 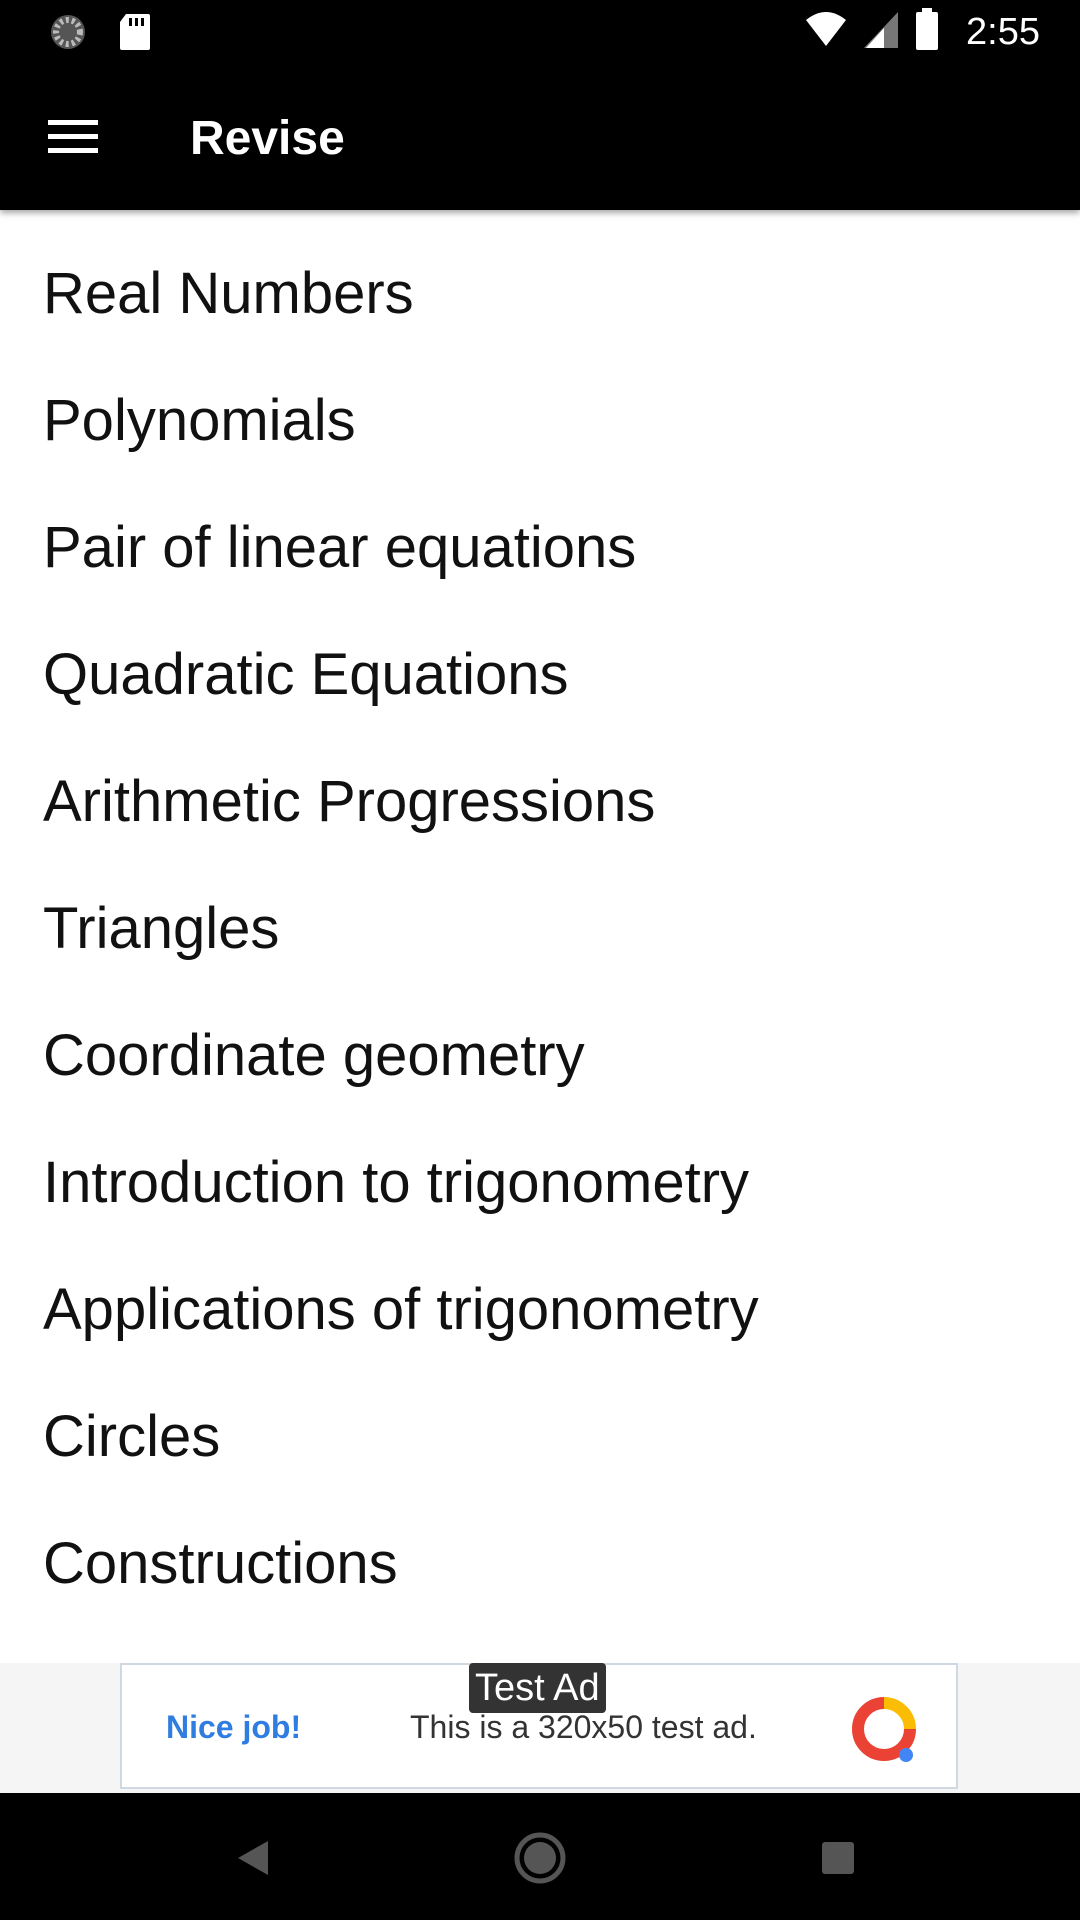 I want to click on wifi-icon, so click(x=826, y=32).